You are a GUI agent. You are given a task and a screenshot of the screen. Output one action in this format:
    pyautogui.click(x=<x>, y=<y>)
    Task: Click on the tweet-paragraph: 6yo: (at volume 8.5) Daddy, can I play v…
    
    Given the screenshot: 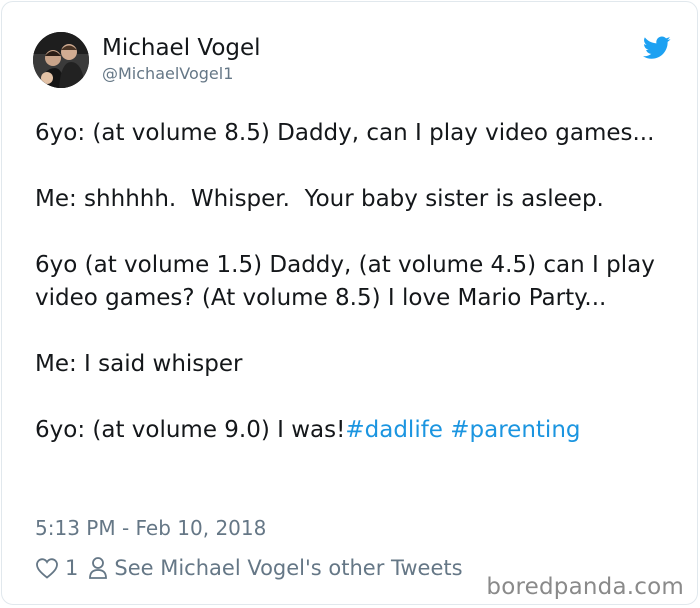 What is the action you would take?
    pyautogui.click(x=345, y=133)
    